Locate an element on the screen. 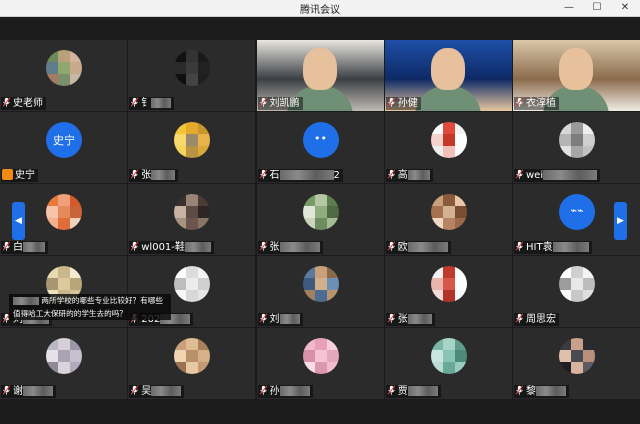 The height and width of the screenshot is (424, 640). participant-name: 孙 is located at coordinates (285, 391).